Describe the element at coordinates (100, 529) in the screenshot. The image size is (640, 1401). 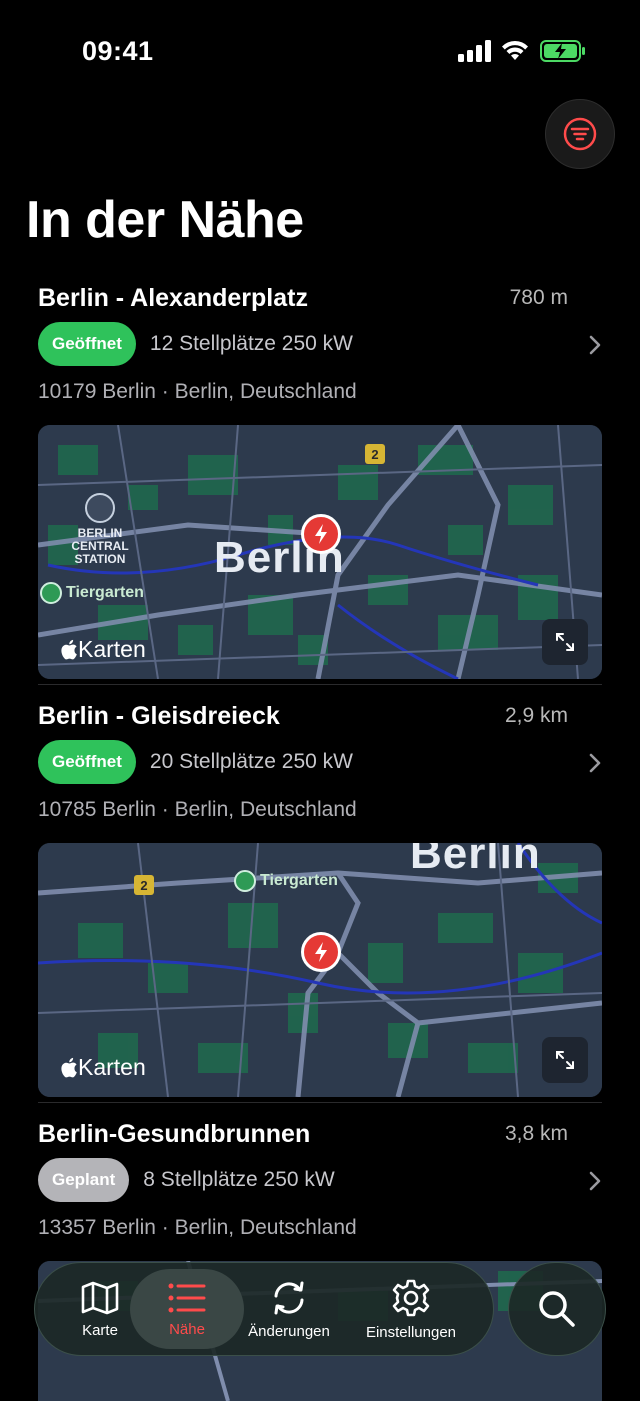
I see `map-poi-station: BERLIN CENTRAL STATION` at that location.